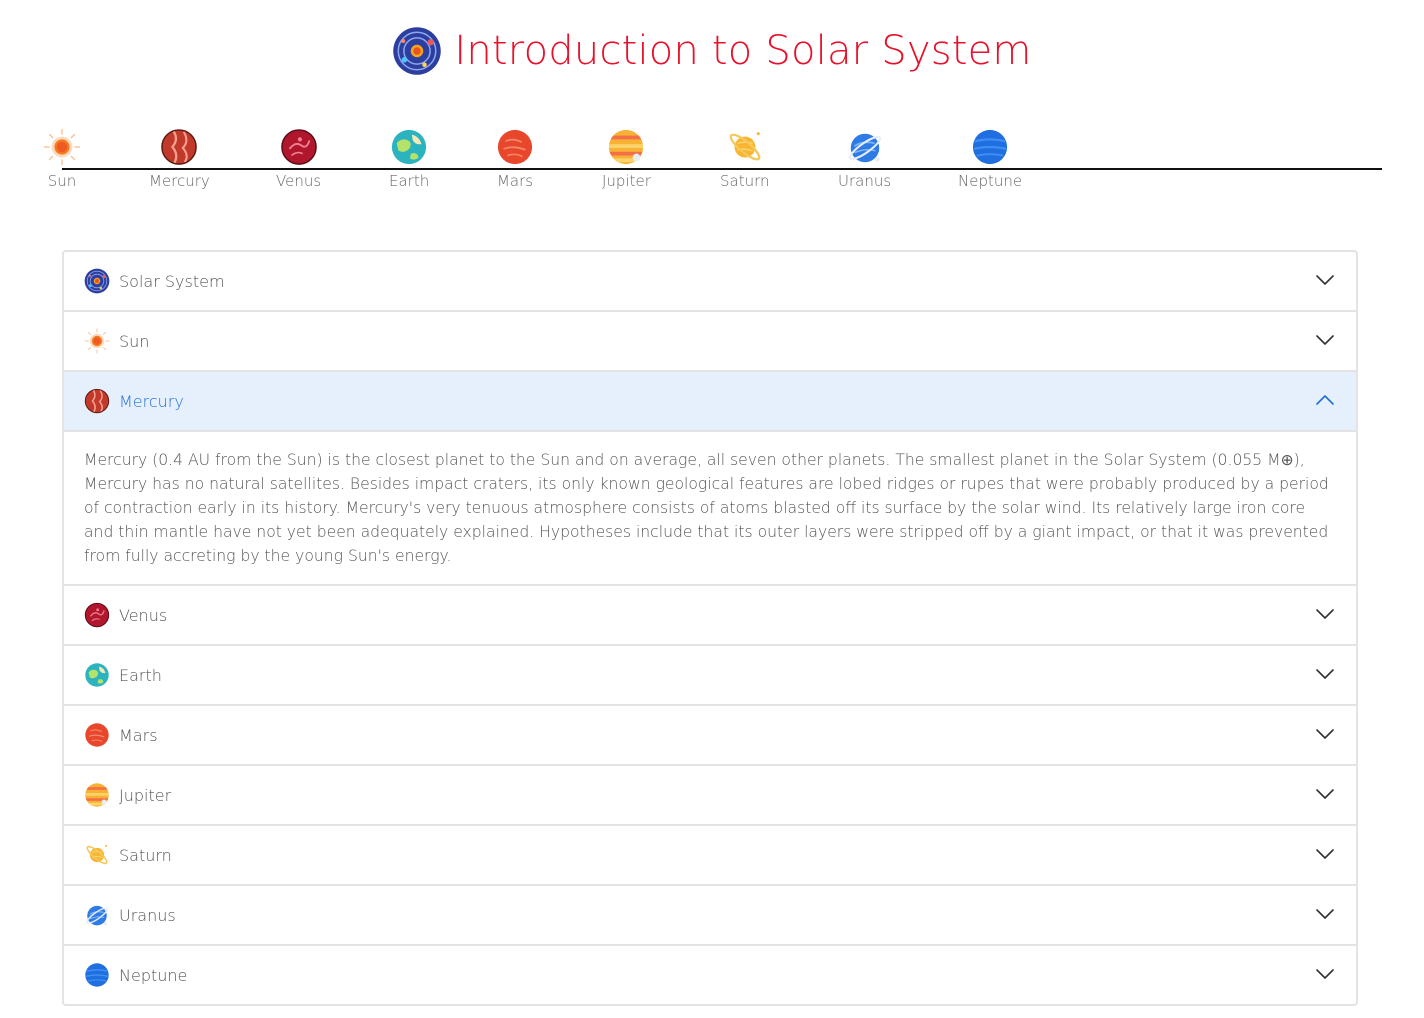  I want to click on accordion-item-neptune: Neptune, so click(710, 974).